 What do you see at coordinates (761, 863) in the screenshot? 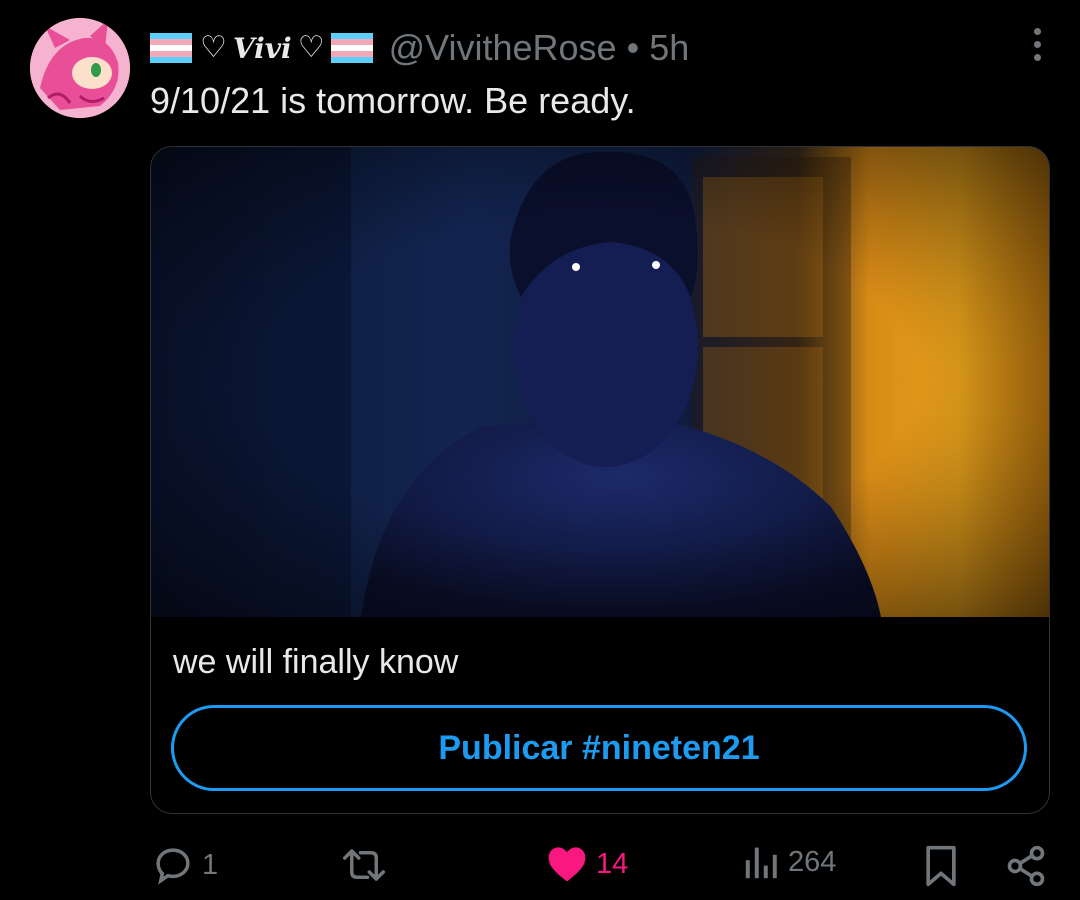
I see `views-icon` at bounding box center [761, 863].